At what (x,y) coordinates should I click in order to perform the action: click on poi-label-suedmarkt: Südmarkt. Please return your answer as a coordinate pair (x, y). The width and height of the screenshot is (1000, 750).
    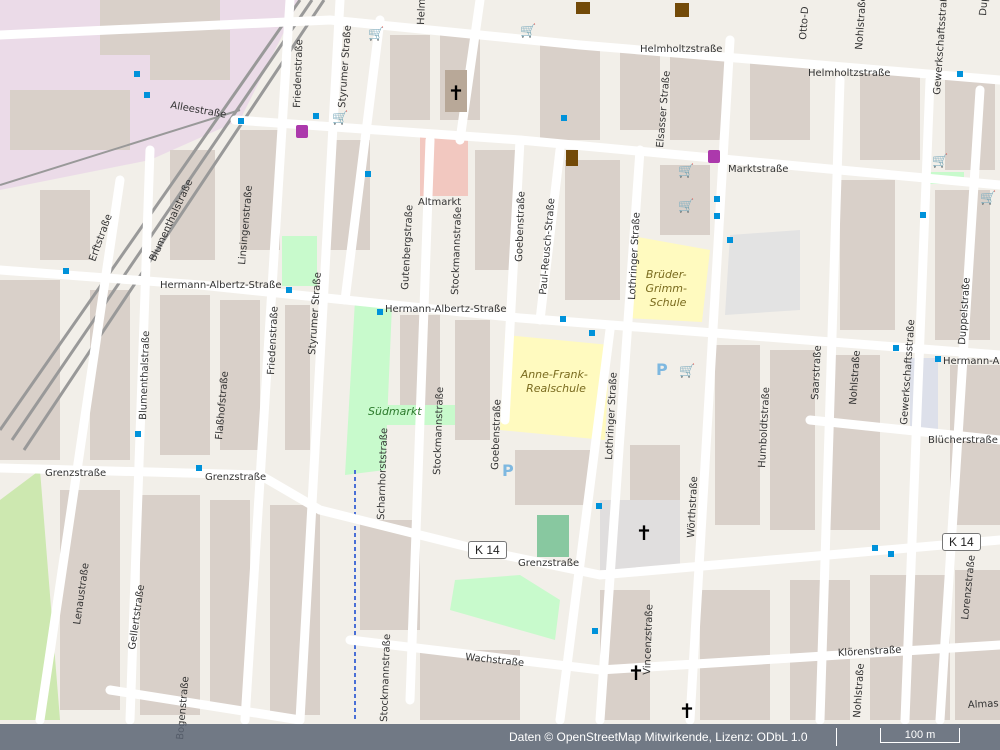
    Looking at the image, I should click on (395, 411).